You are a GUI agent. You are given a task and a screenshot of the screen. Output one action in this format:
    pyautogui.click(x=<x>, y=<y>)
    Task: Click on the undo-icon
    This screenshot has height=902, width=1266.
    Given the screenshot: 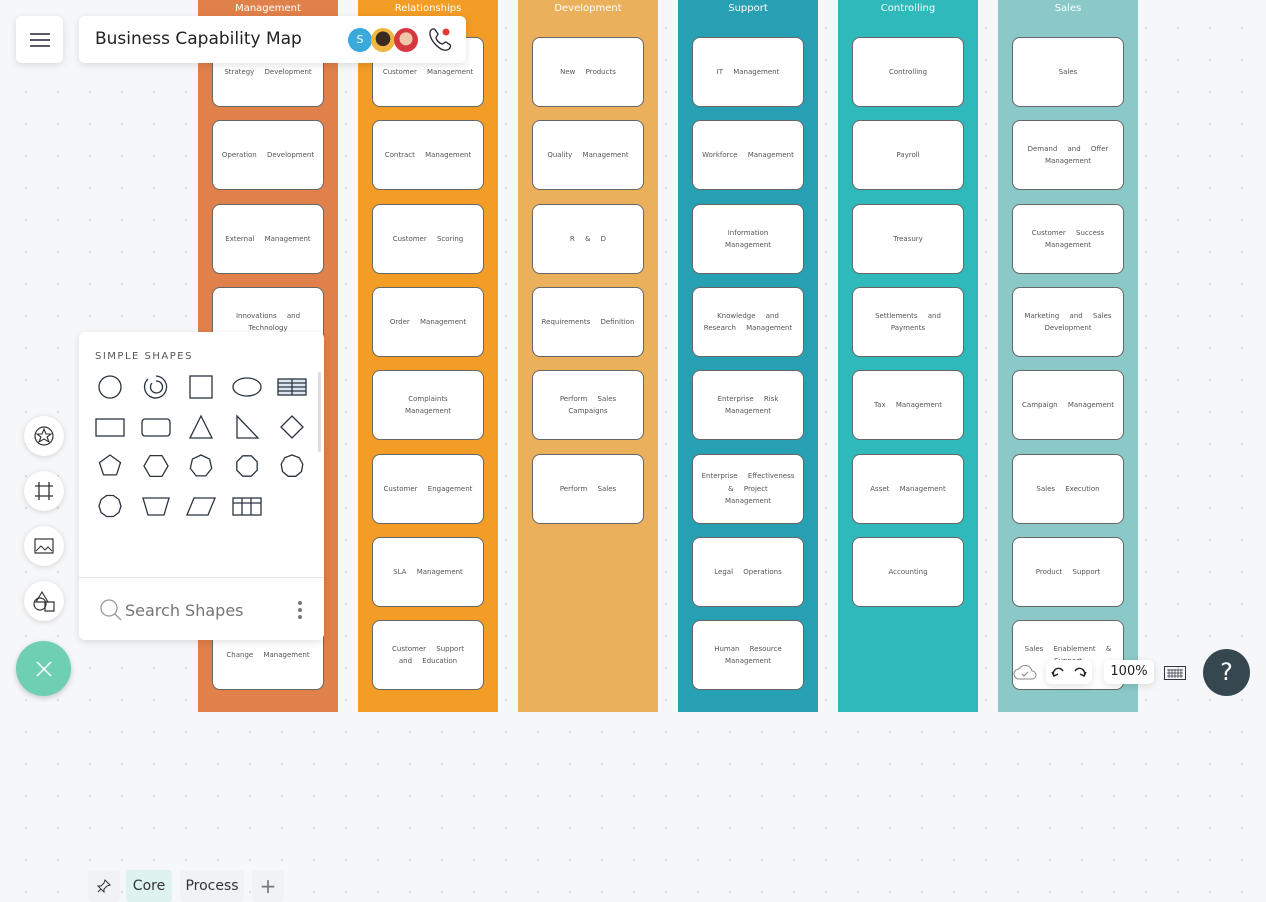 What is the action you would take?
    pyautogui.click(x=1058, y=672)
    